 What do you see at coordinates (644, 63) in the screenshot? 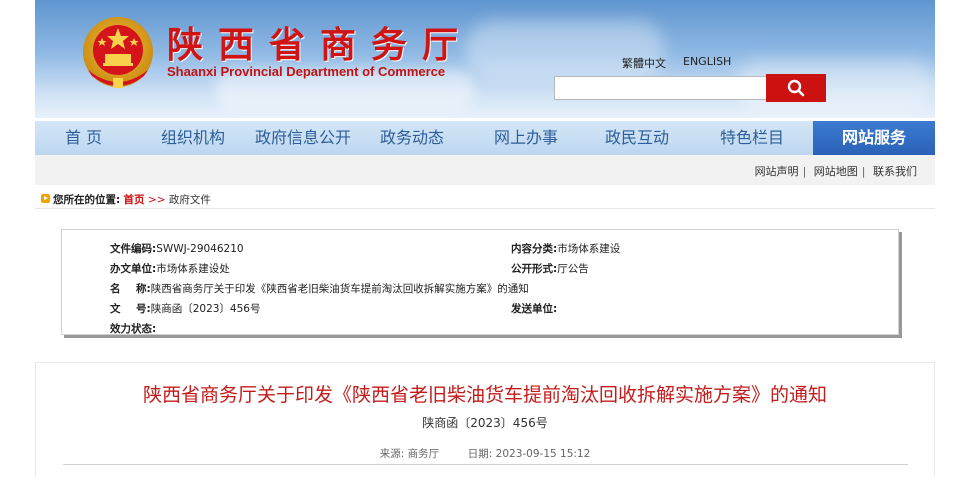
I see `traditional-chinese-link: 繁體中文` at bounding box center [644, 63].